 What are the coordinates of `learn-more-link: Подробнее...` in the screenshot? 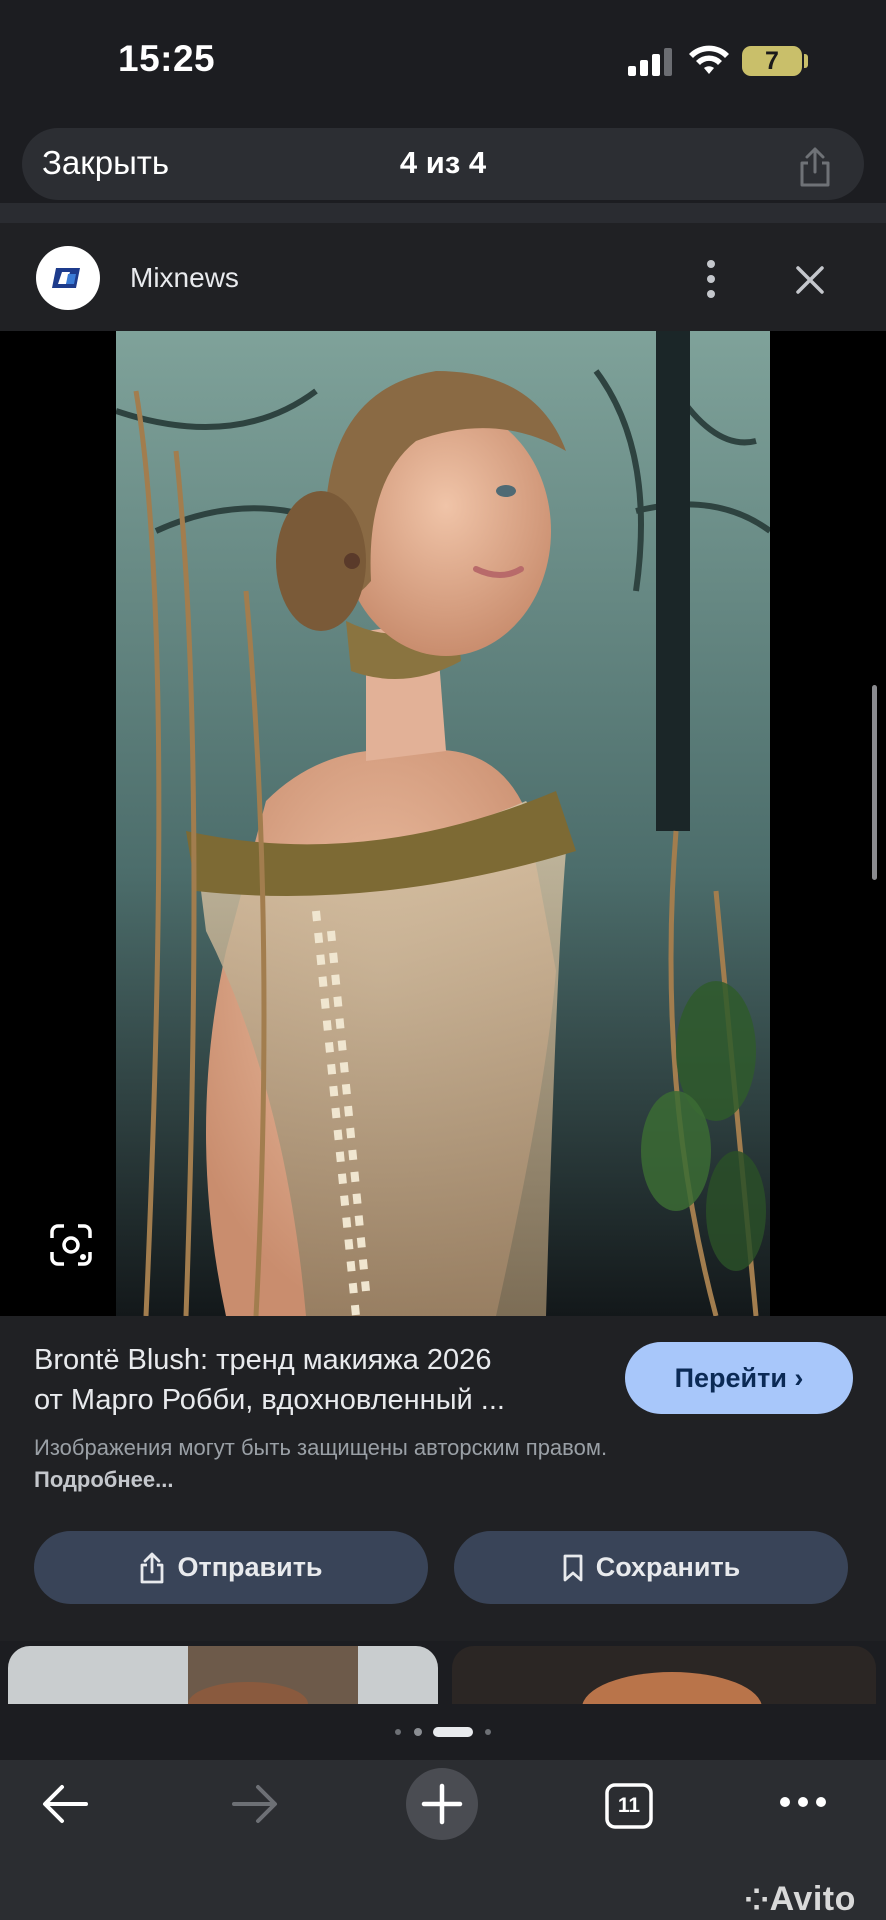 It's located at (104, 1479).